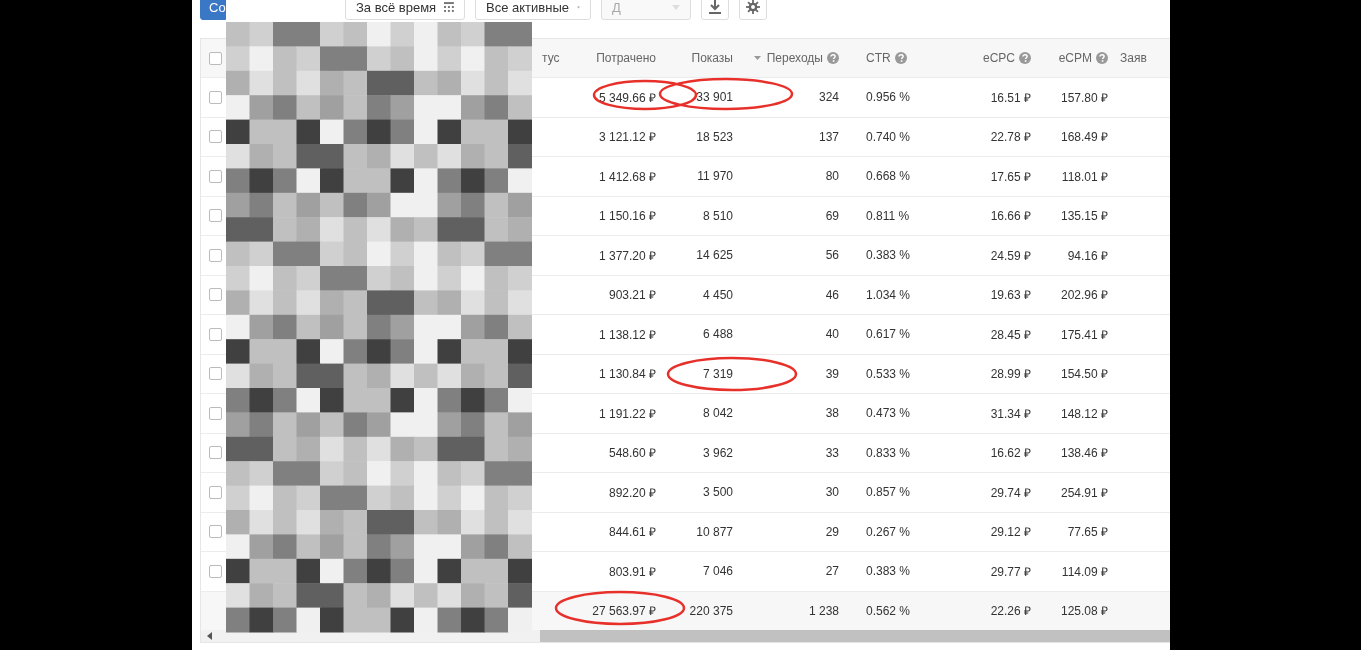 The image size is (1361, 650). What do you see at coordinates (1010, 611) in the screenshot?
I see `total-cell-text: 22.26 ₽` at bounding box center [1010, 611].